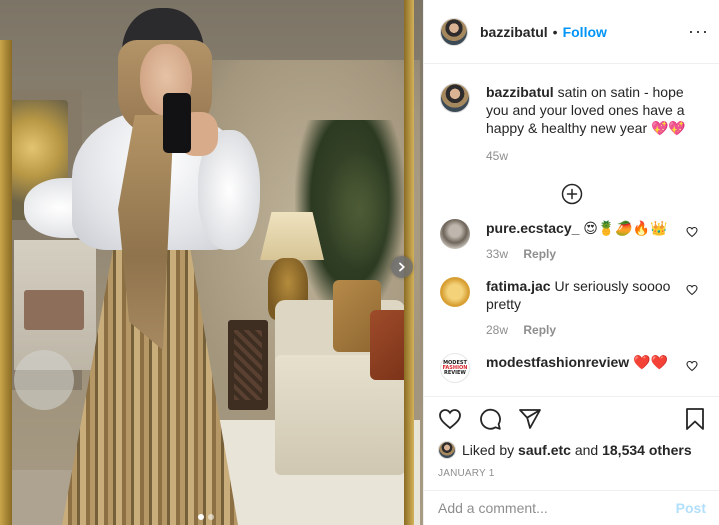 This screenshot has width=719, height=525. Describe the element at coordinates (625, 228) in the screenshot. I see `comment-text: 😍🍍🥭🔥👑` at that location.